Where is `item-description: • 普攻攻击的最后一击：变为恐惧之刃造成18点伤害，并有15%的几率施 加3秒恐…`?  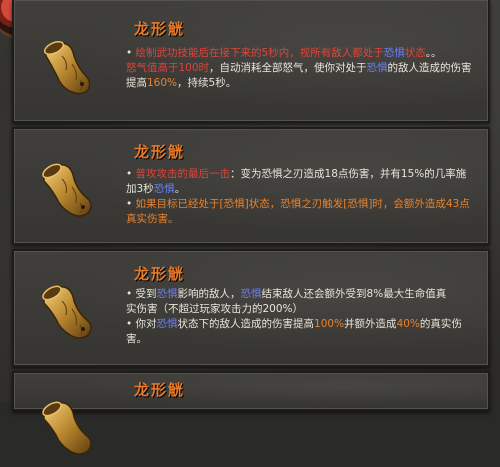
item-description: • 普攻攻击的最后一击：变为恐惧之刃造成18点伤害，并有15%的几率施 加3秒恐… is located at coordinates (301, 197).